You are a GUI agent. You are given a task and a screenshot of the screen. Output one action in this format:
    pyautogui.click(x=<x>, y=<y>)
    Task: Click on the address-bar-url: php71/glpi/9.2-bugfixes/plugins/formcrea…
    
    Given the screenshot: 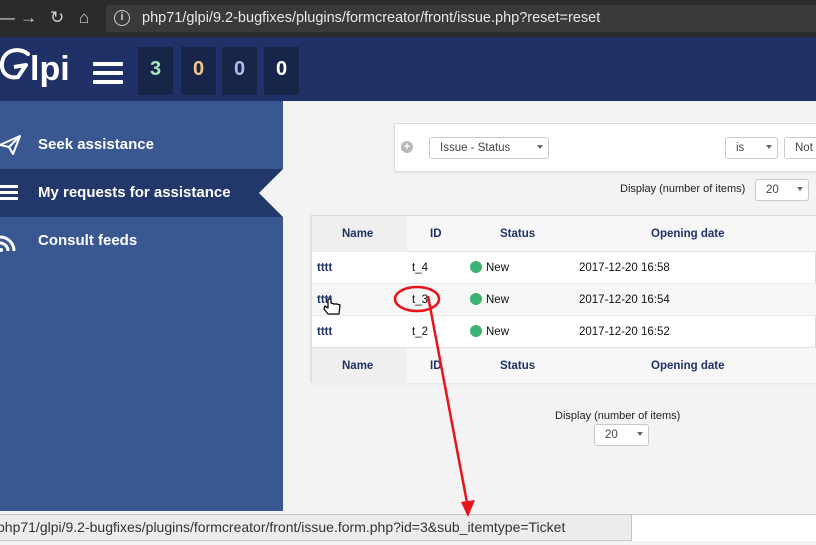 What is the action you would take?
    pyautogui.click(x=371, y=18)
    